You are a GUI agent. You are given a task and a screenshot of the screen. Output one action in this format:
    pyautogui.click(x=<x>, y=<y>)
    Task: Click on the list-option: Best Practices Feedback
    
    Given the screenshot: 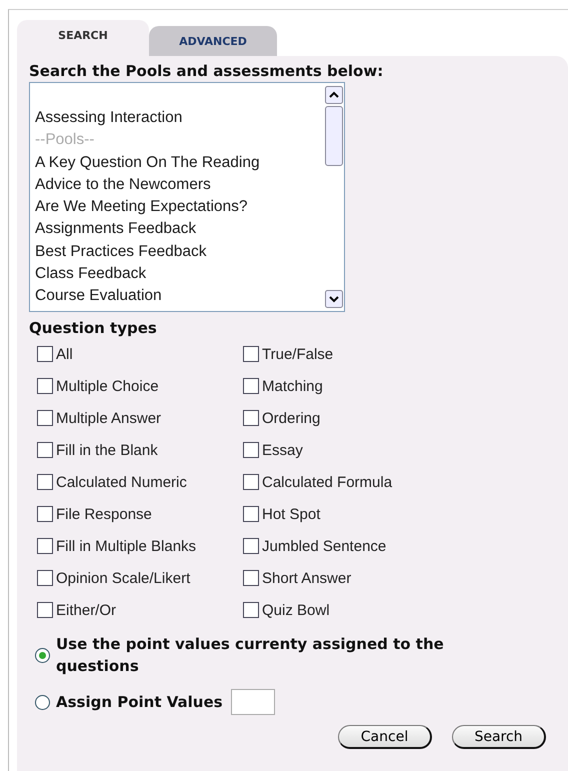 What is the action you would take?
    pyautogui.click(x=177, y=252)
    